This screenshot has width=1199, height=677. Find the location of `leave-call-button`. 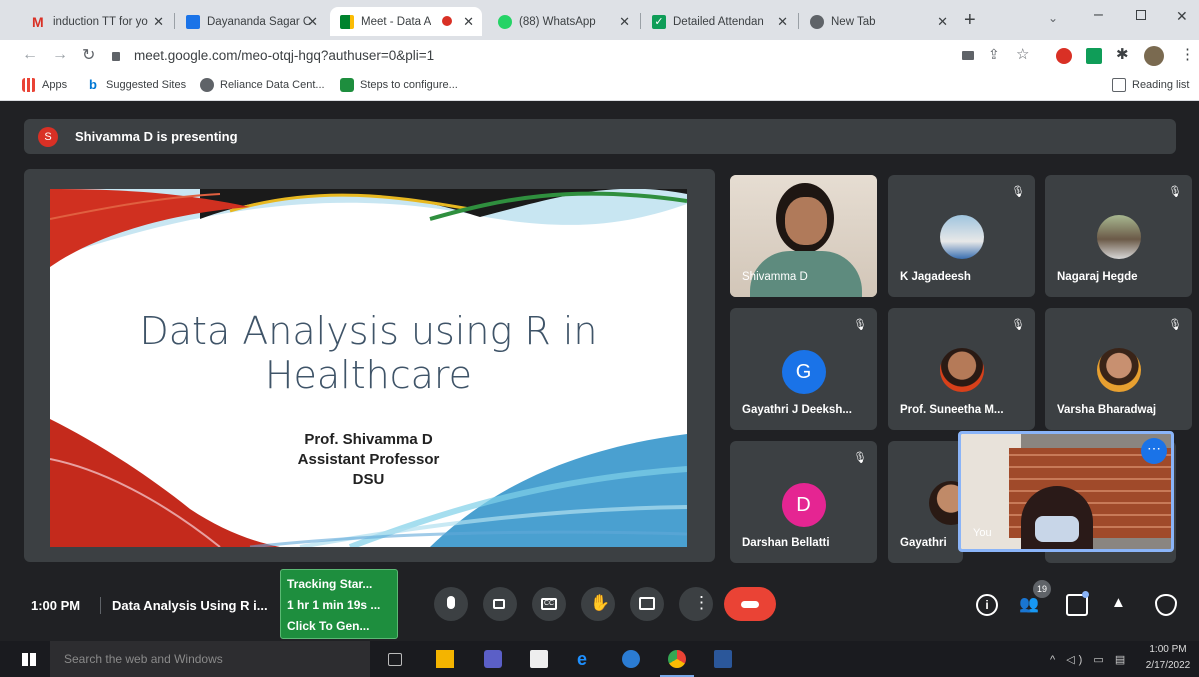

leave-call-button is located at coordinates (750, 604).